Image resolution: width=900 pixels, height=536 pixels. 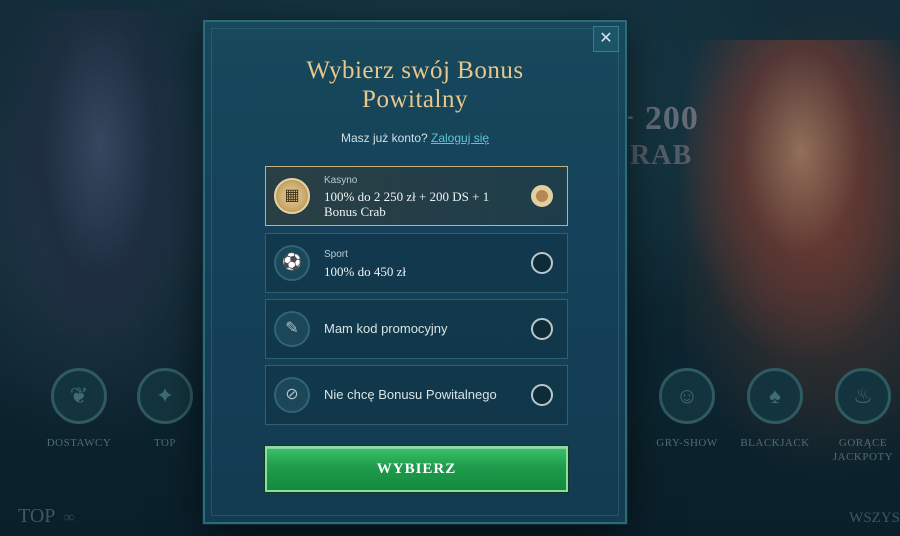 I want to click on category-providers: ❦ DOSTAWCY, so click(x=79, y=409).